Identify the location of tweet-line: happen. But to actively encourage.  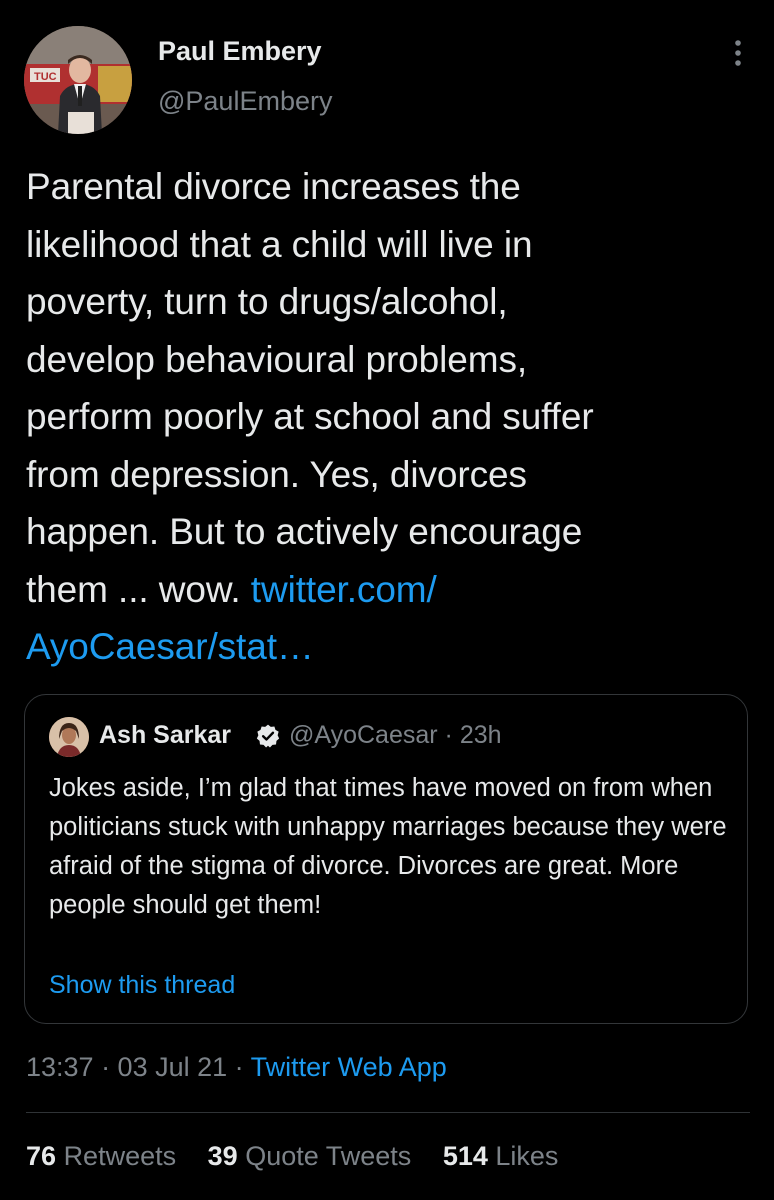
(304, 531).